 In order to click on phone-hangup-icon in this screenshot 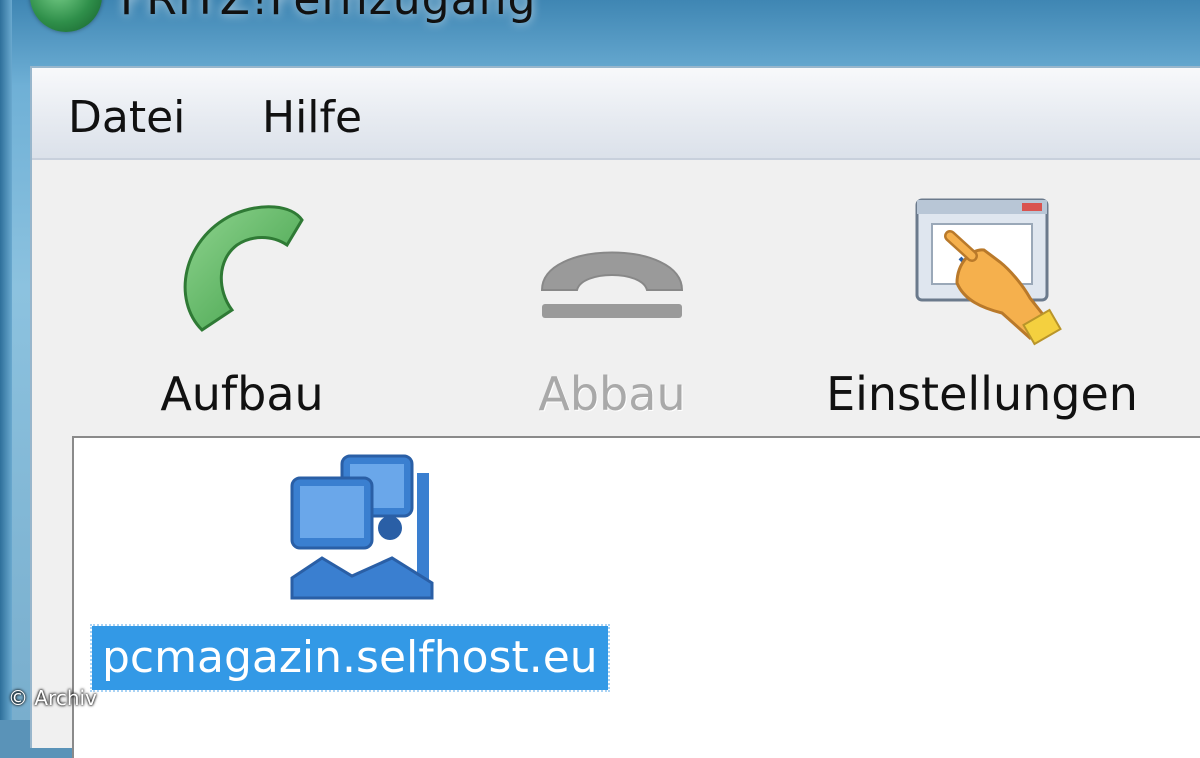, I will do `click(612, 284)`.